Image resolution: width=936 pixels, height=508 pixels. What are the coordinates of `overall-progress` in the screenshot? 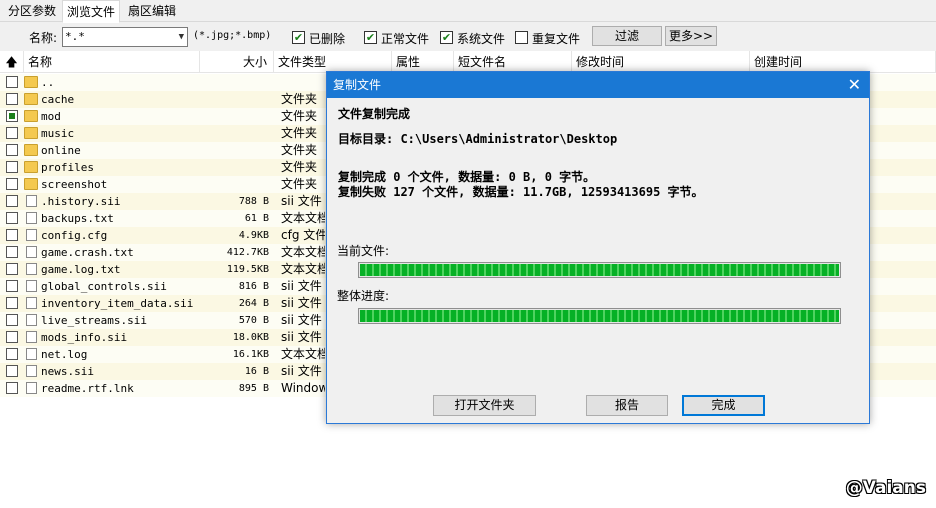 It's located at (599, 316).